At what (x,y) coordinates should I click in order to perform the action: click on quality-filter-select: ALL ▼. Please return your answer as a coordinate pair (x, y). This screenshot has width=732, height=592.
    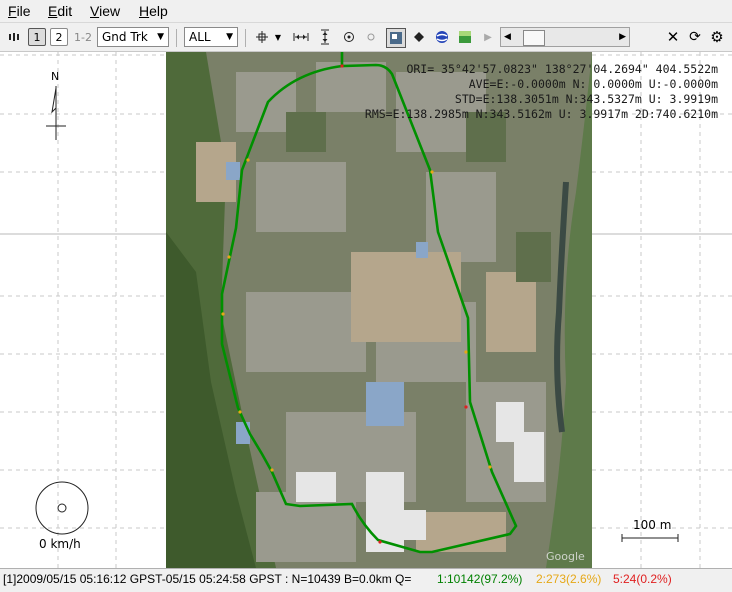
    Looking at the image, I should click on (211, 37).